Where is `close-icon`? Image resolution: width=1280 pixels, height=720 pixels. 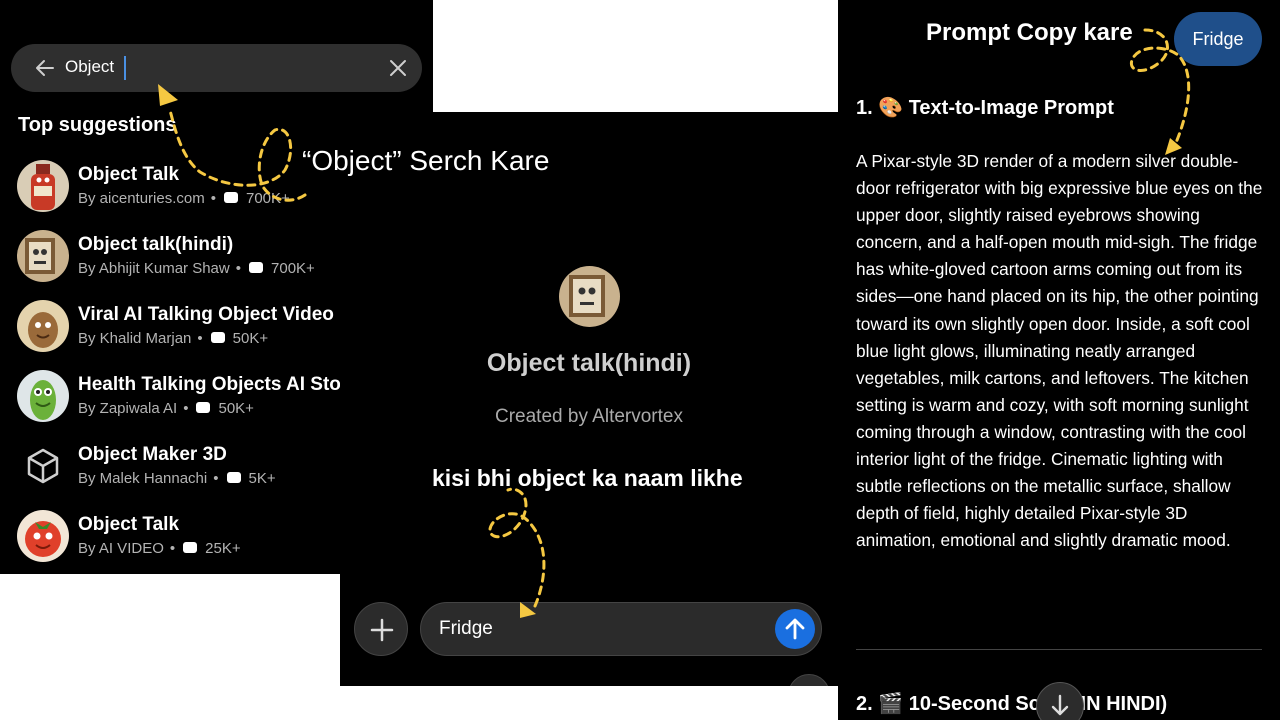
close-icon is located at coordinates (398, 68).